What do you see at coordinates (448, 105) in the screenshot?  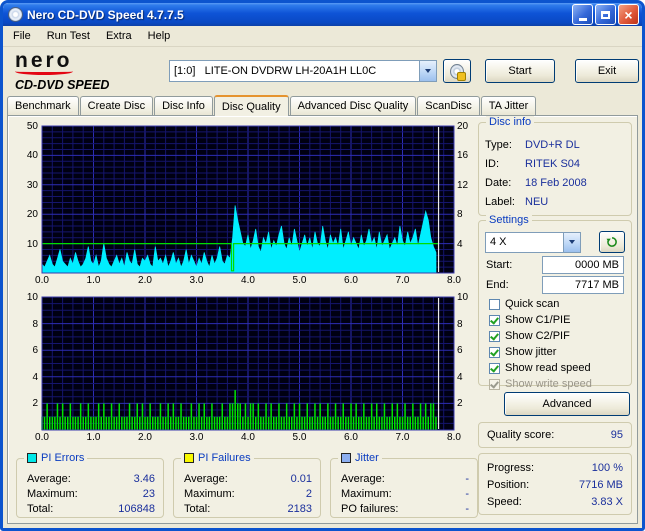 I see `tab-scandisc: ScanDisc` at bounding box center [448, 105].